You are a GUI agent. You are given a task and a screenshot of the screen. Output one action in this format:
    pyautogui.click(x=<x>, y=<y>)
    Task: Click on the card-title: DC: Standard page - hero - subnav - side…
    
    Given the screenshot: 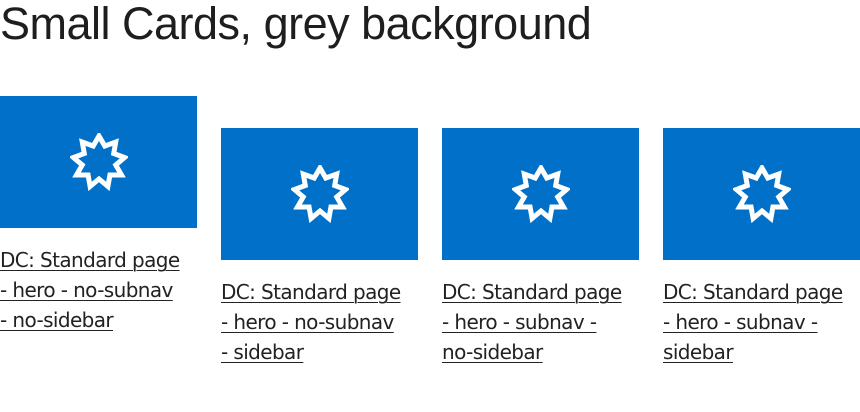 What is the action you would take?
    pyautogui.click(x=755, y=322)
    